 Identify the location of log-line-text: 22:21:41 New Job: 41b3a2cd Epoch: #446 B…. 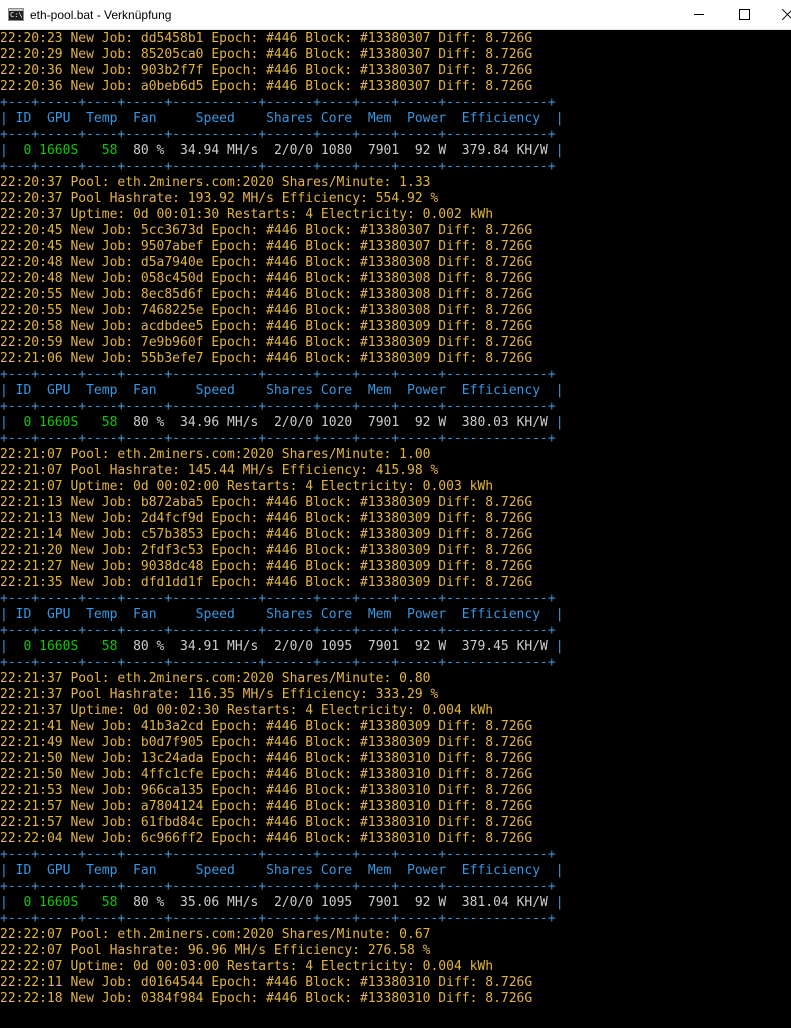
(266, 726).